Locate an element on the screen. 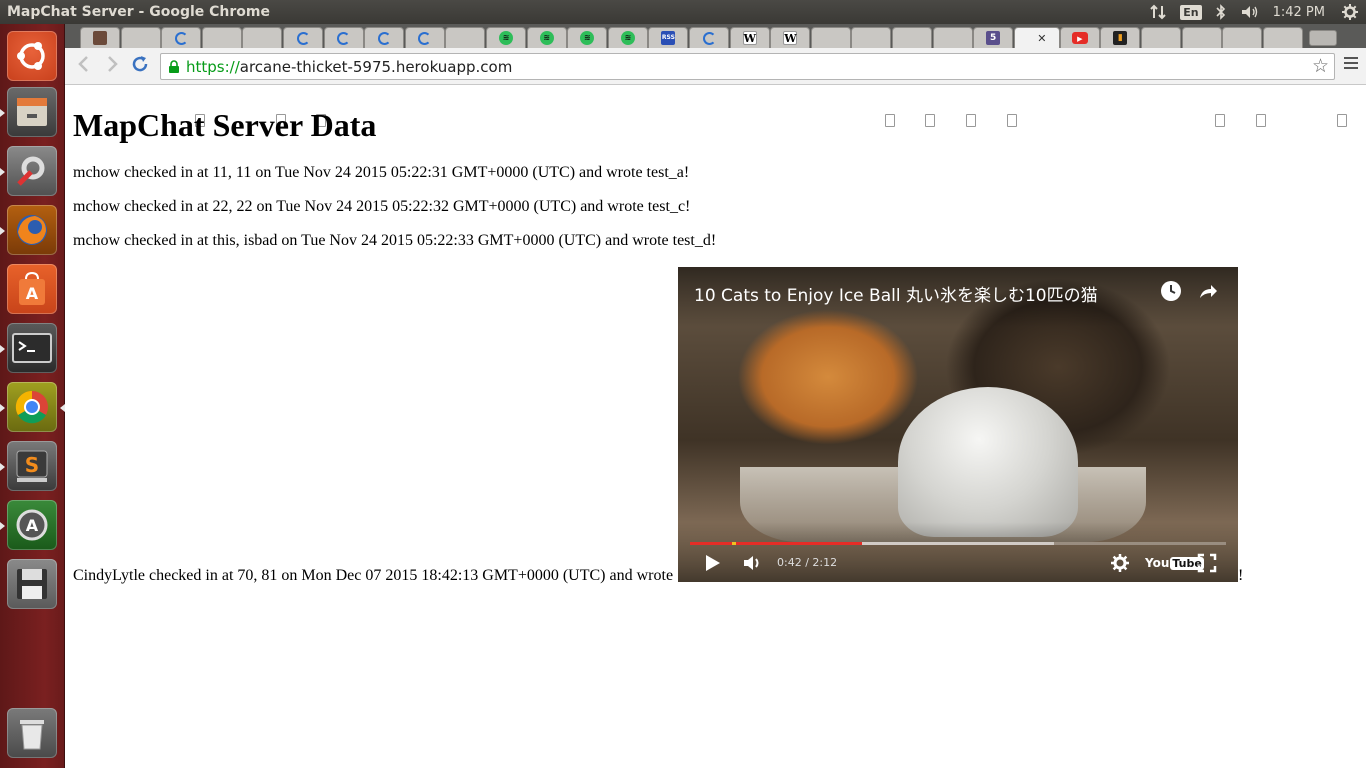 The width and height of the screenshot is (1366, 768). terminal-icon is located at coordinates (28, 348).